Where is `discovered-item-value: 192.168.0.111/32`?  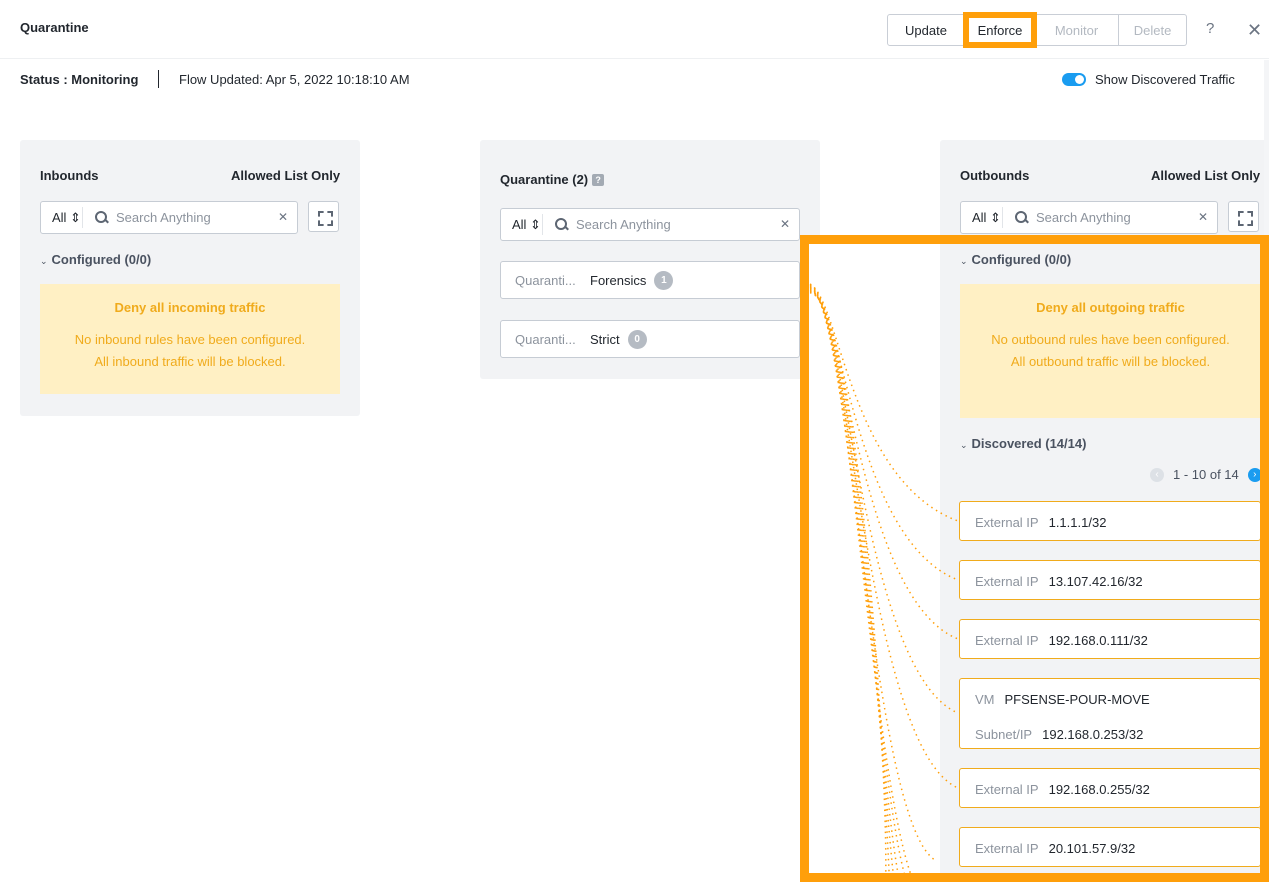
discovered-item-value: 192.168.0.111/32 is located at coordinates (1098, 640).